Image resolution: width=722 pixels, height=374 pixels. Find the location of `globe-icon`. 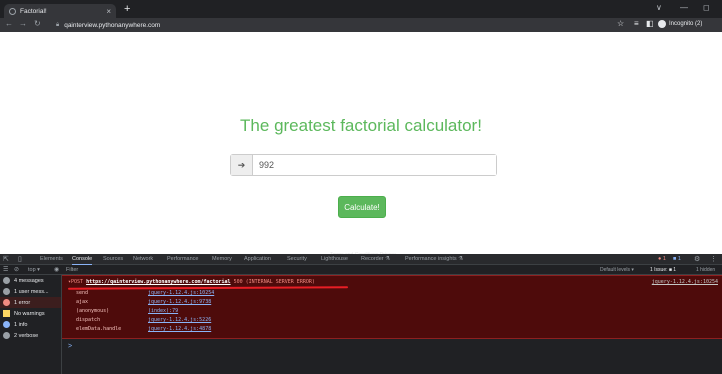

globe-icon is located at coordinates (12, 11).